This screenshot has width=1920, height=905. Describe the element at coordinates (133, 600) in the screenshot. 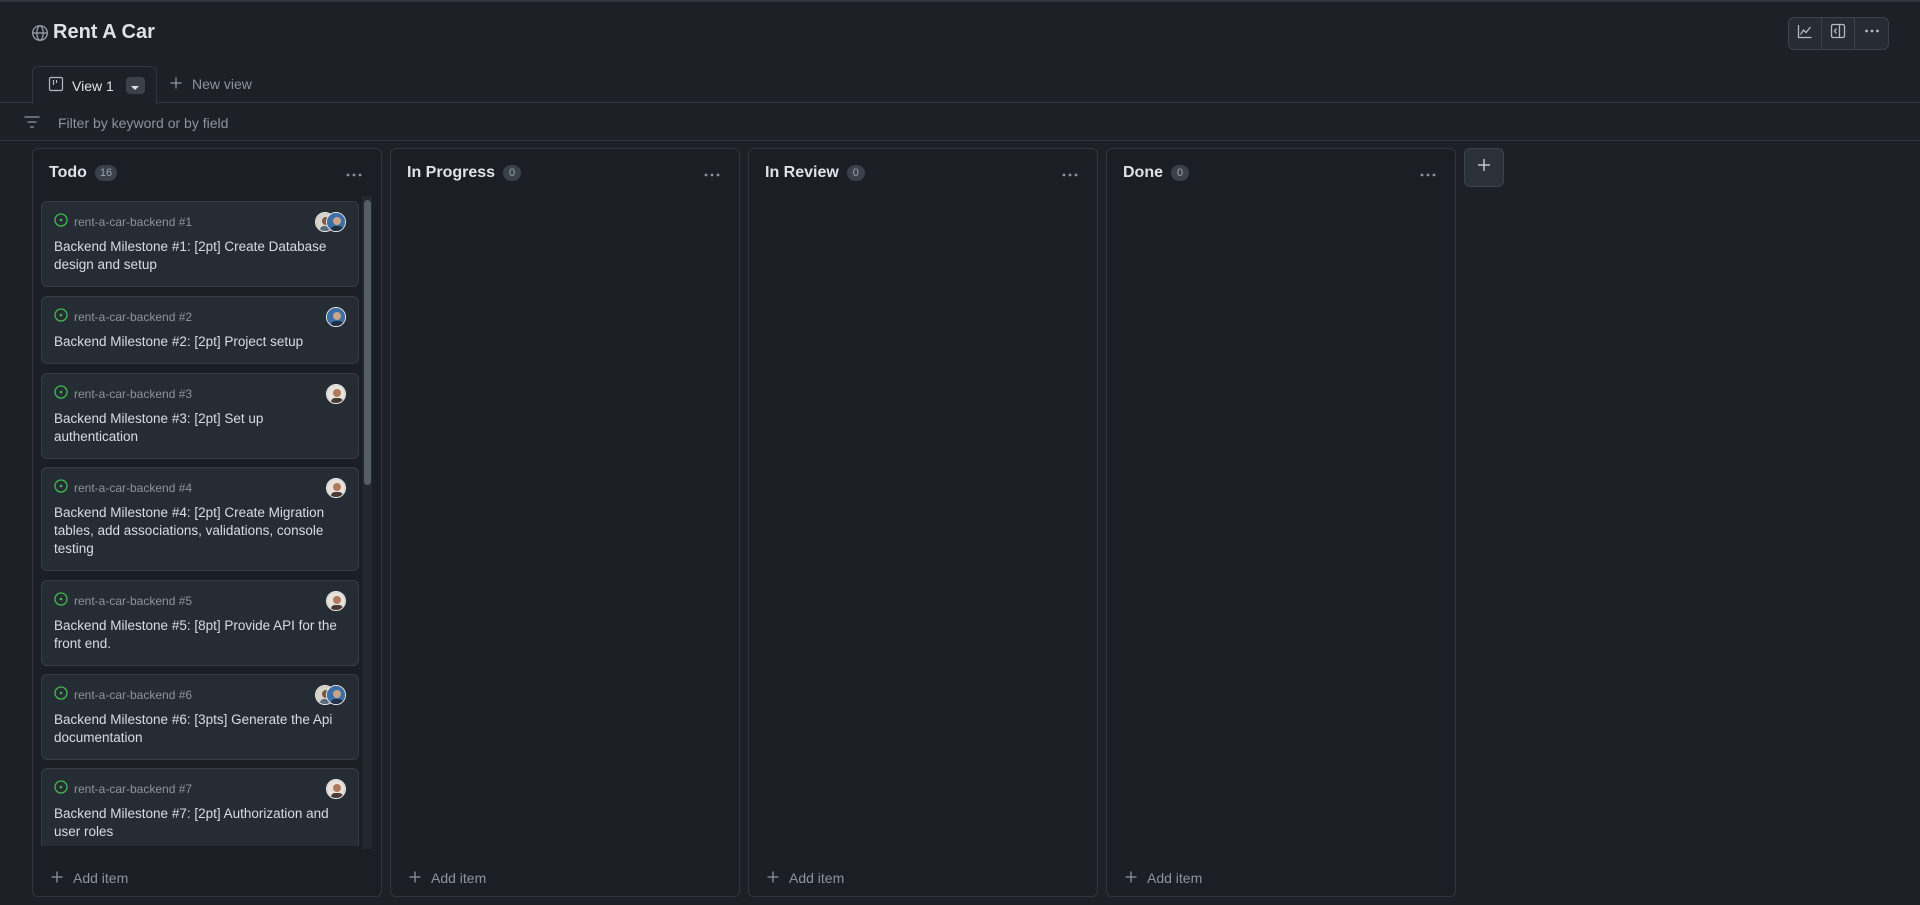

I see `issue-ref-text: rent-a-car-backend #5` at that location.